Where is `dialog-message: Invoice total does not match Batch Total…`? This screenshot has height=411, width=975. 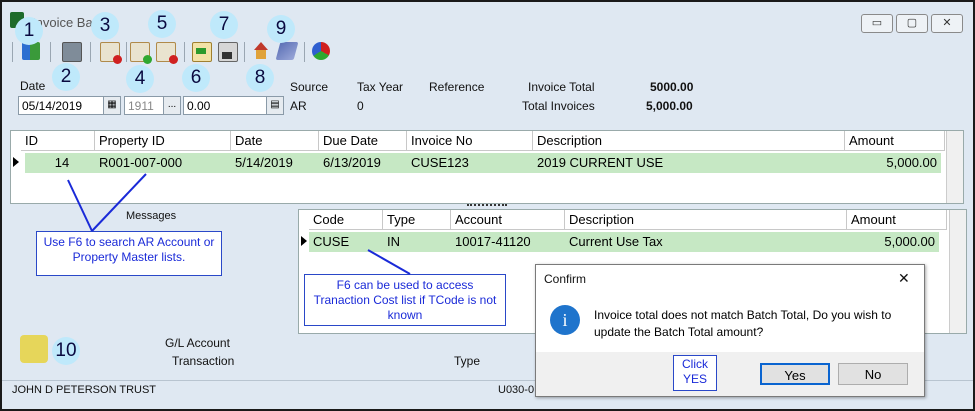 dialog-message: Invoice total does not match Batch Total… is located at coordinates (743, 323).